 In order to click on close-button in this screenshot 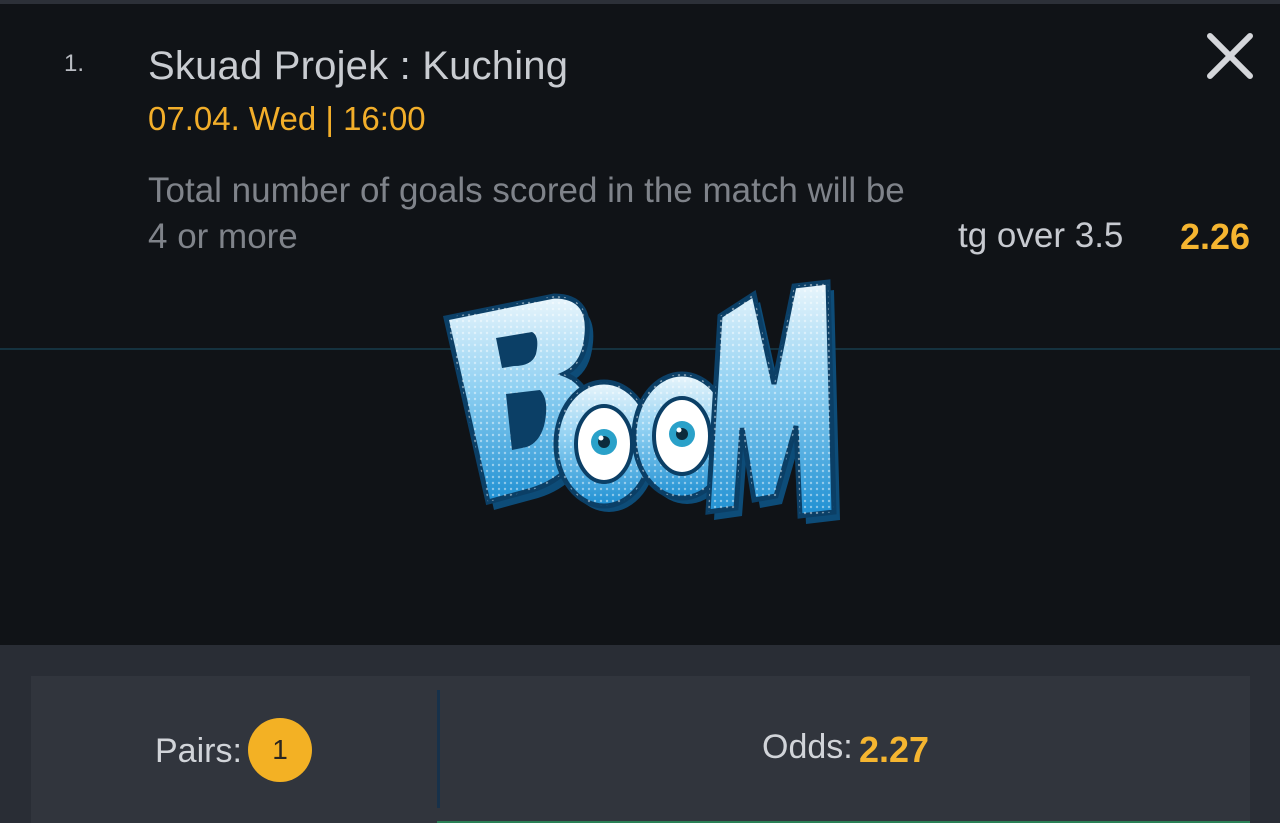, I will do `click(1230, 56)`.